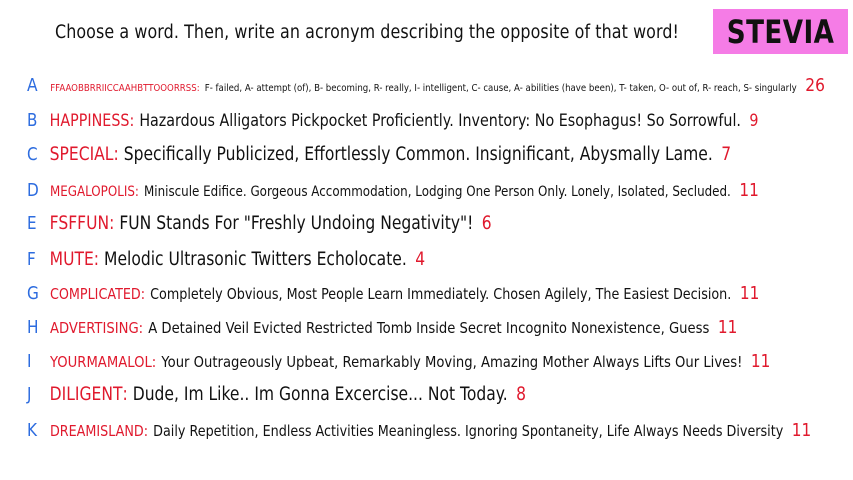 Image resolution: width=853 pixels, height=480 pixels. What do you see at coordinates (32, 154) in the screenshot?
I see `entry-letter: C` at bounding box center [32, 154].